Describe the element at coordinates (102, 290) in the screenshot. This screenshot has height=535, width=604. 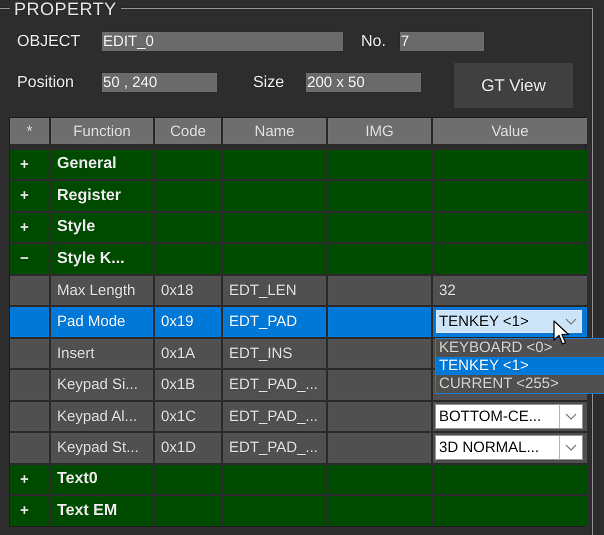
I see `table-cell: Max Length` at that location.